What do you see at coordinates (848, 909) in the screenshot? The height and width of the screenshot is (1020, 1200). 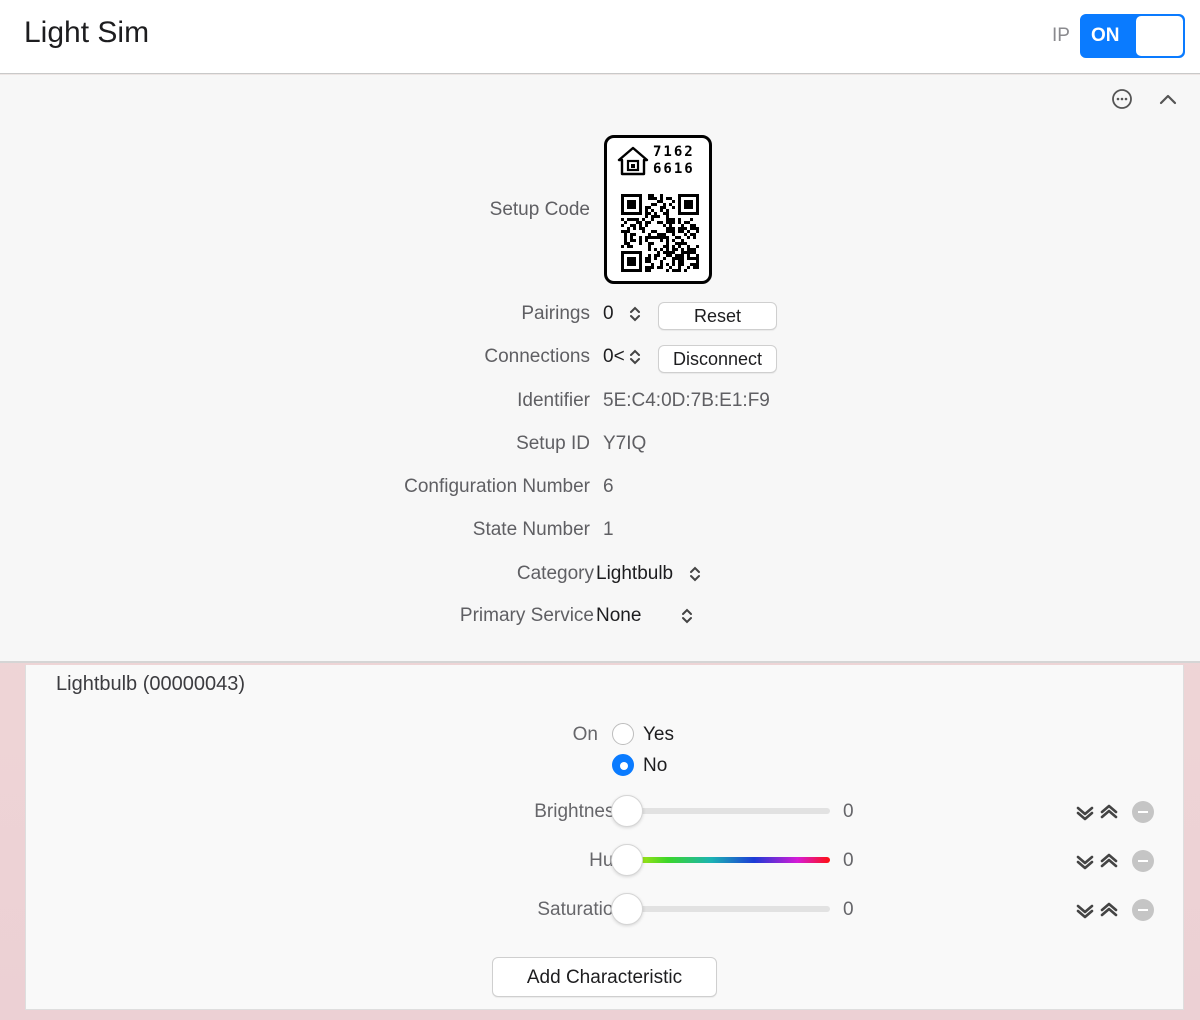 I see `saturation-value: 0` at bounding box center [848, 909].